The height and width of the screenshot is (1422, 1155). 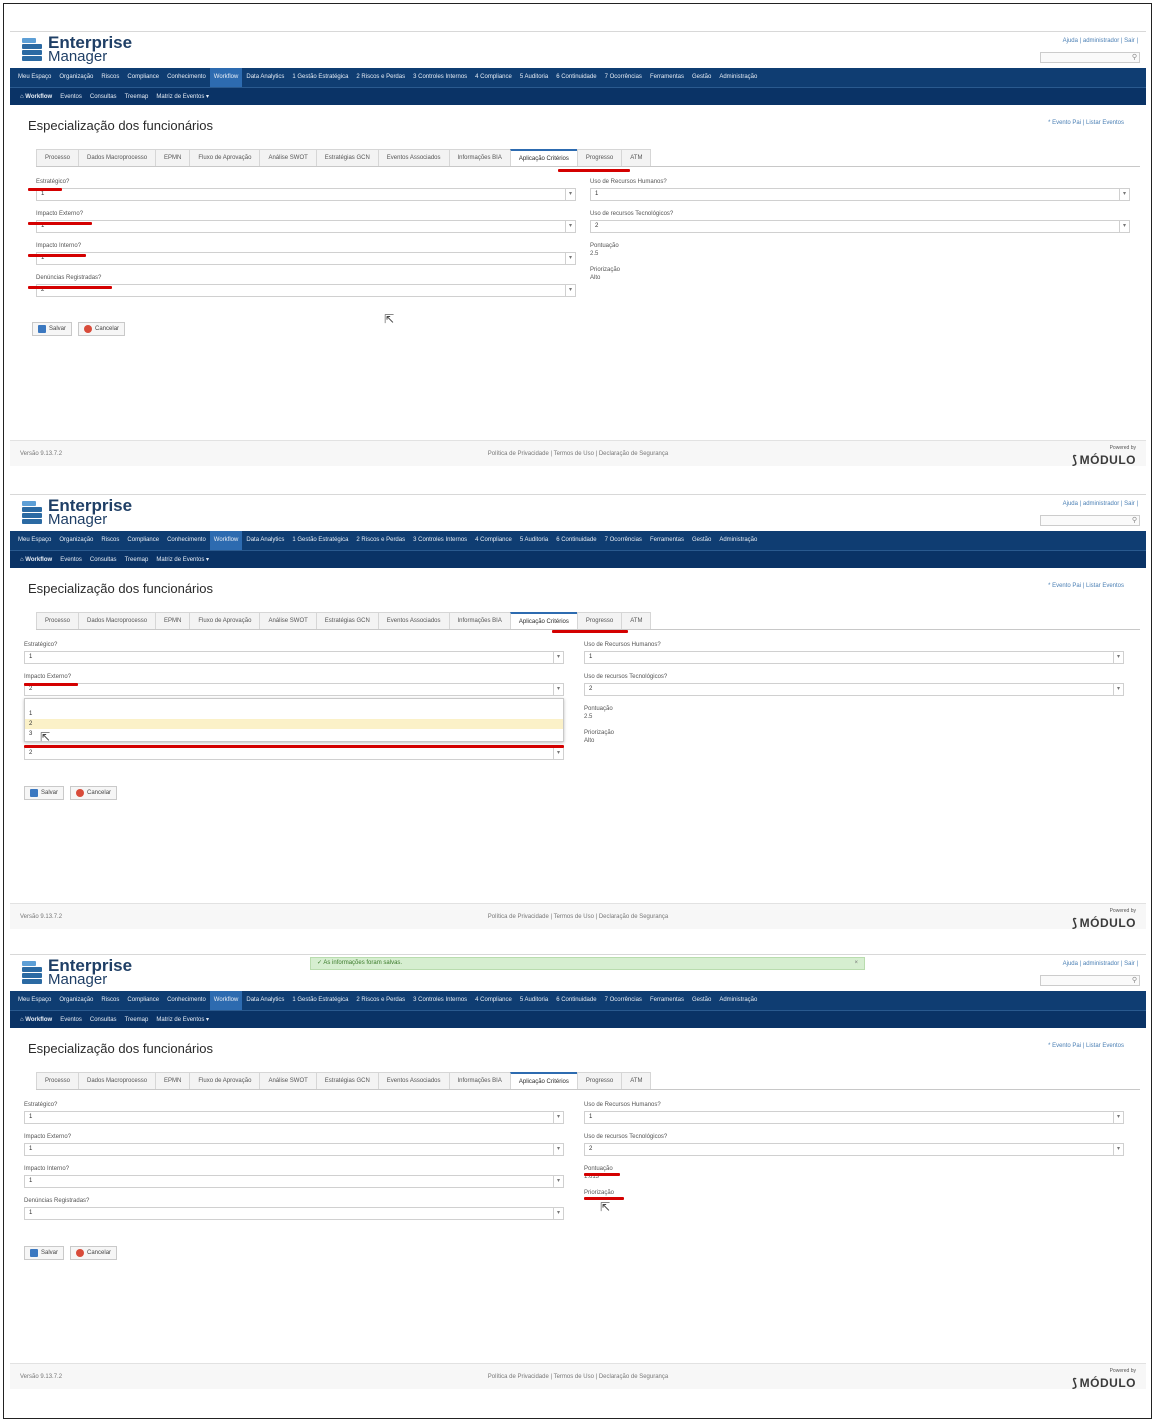 What do you see at coordinates (71, 1020) in the screenshot?
I see `sub-menu-item: Eventos` at bounding box center [71, 1020].